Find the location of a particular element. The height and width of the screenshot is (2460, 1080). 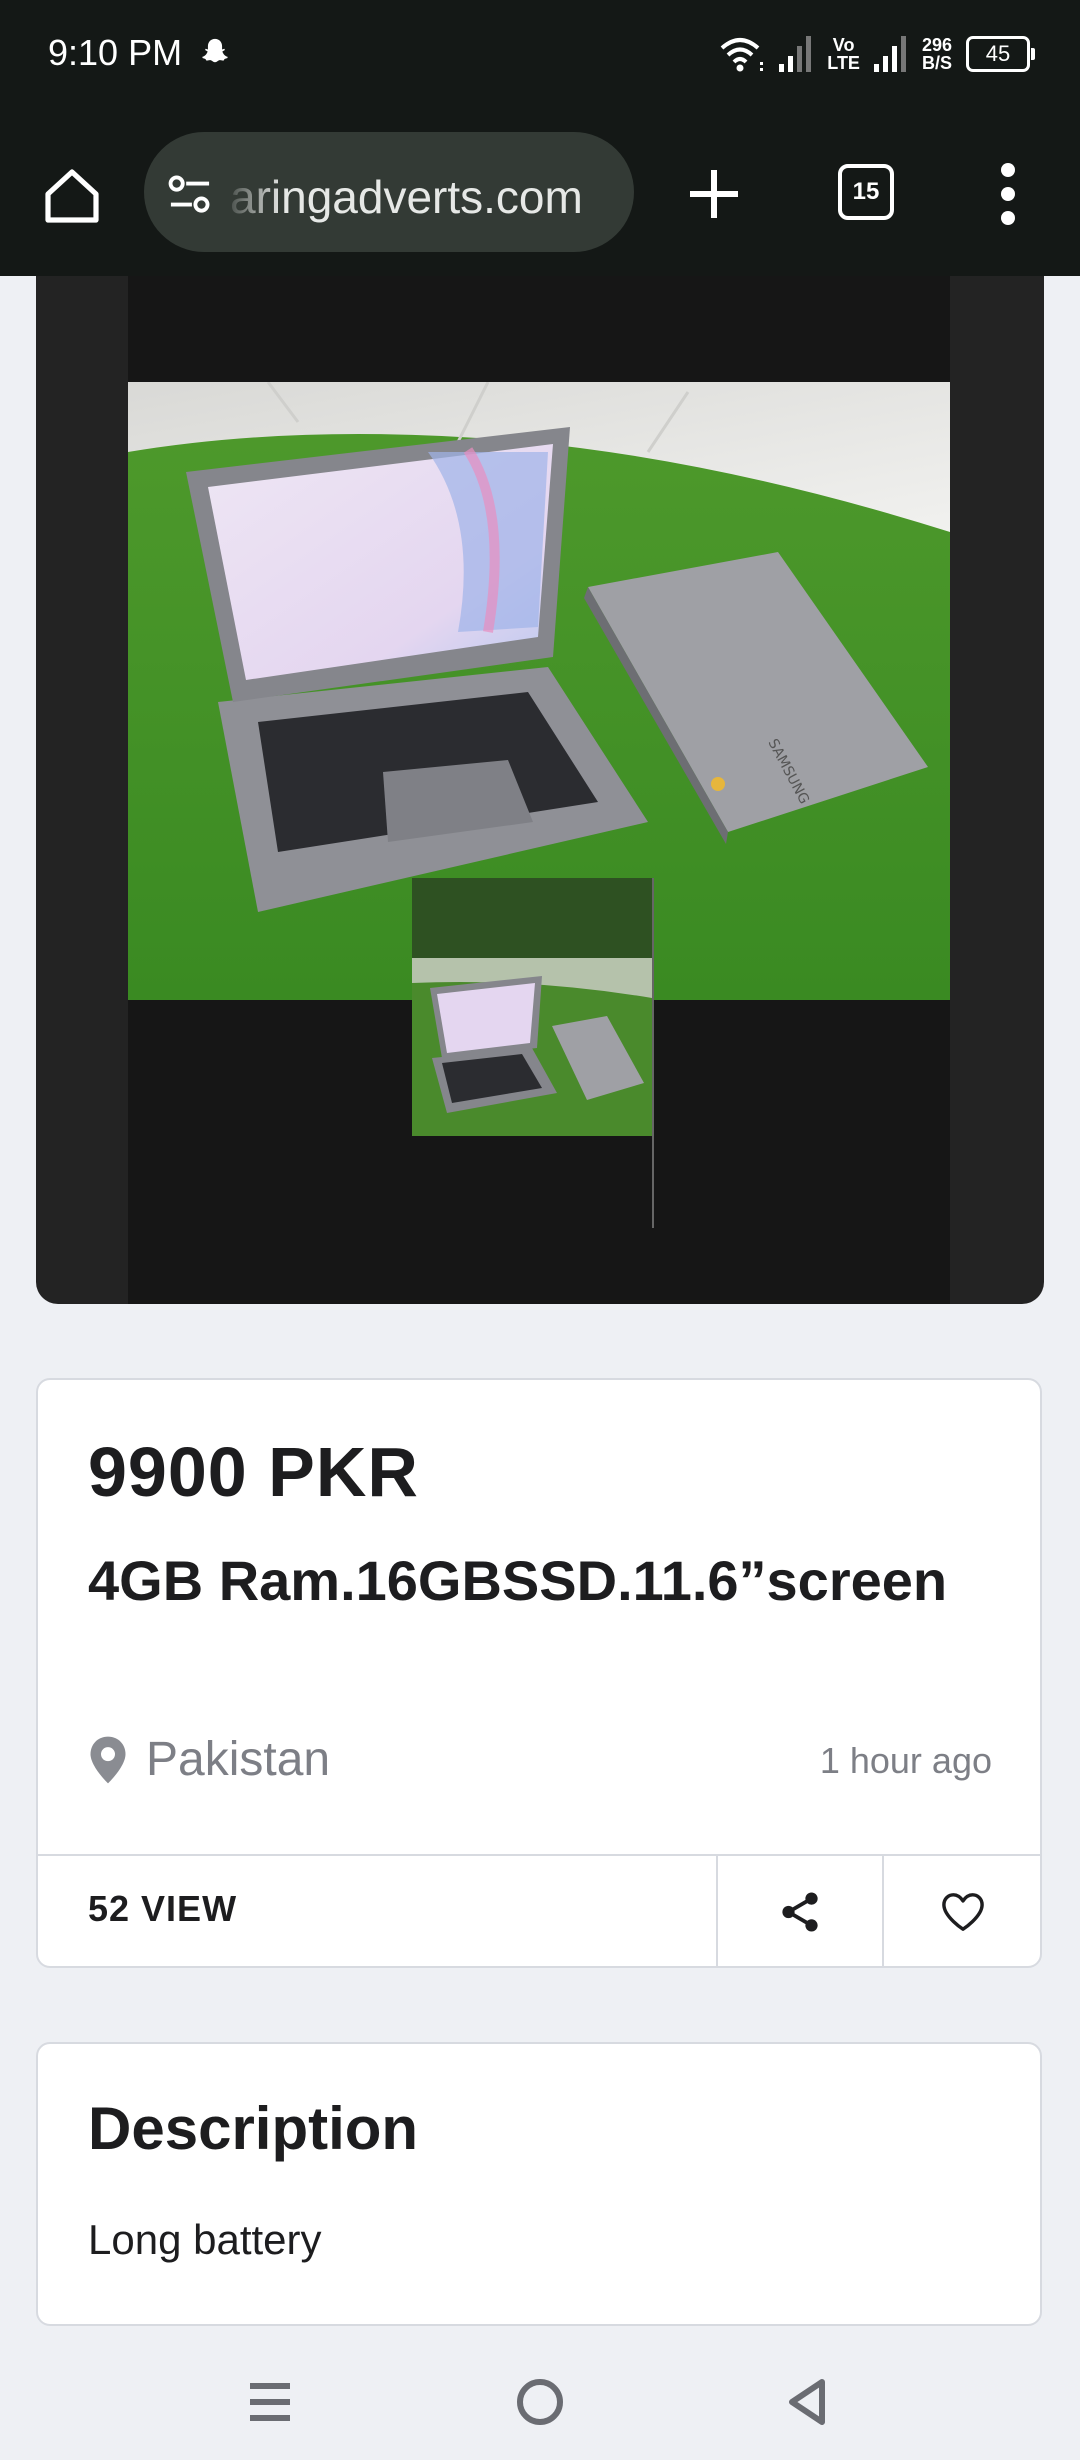

signal-strength-icon is located at coordinates (795, 54).